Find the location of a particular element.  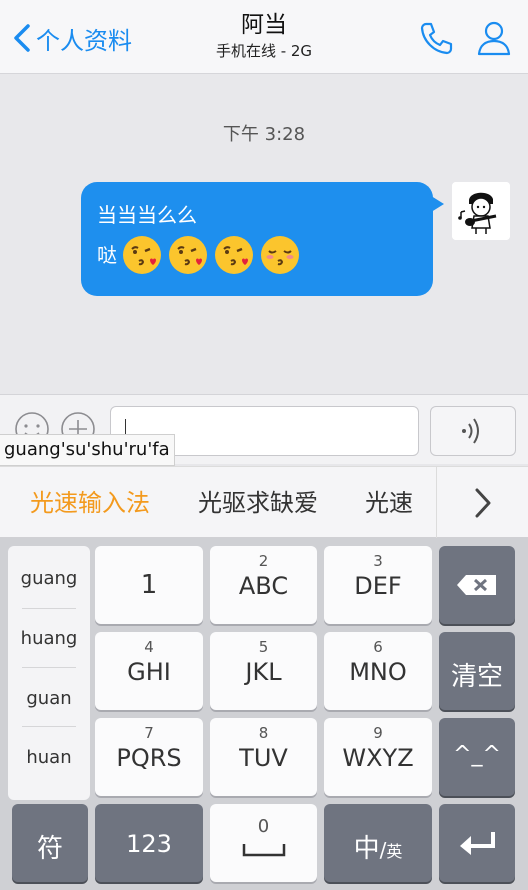

candidate-item: 光速 is located at coordinates (389, 503).